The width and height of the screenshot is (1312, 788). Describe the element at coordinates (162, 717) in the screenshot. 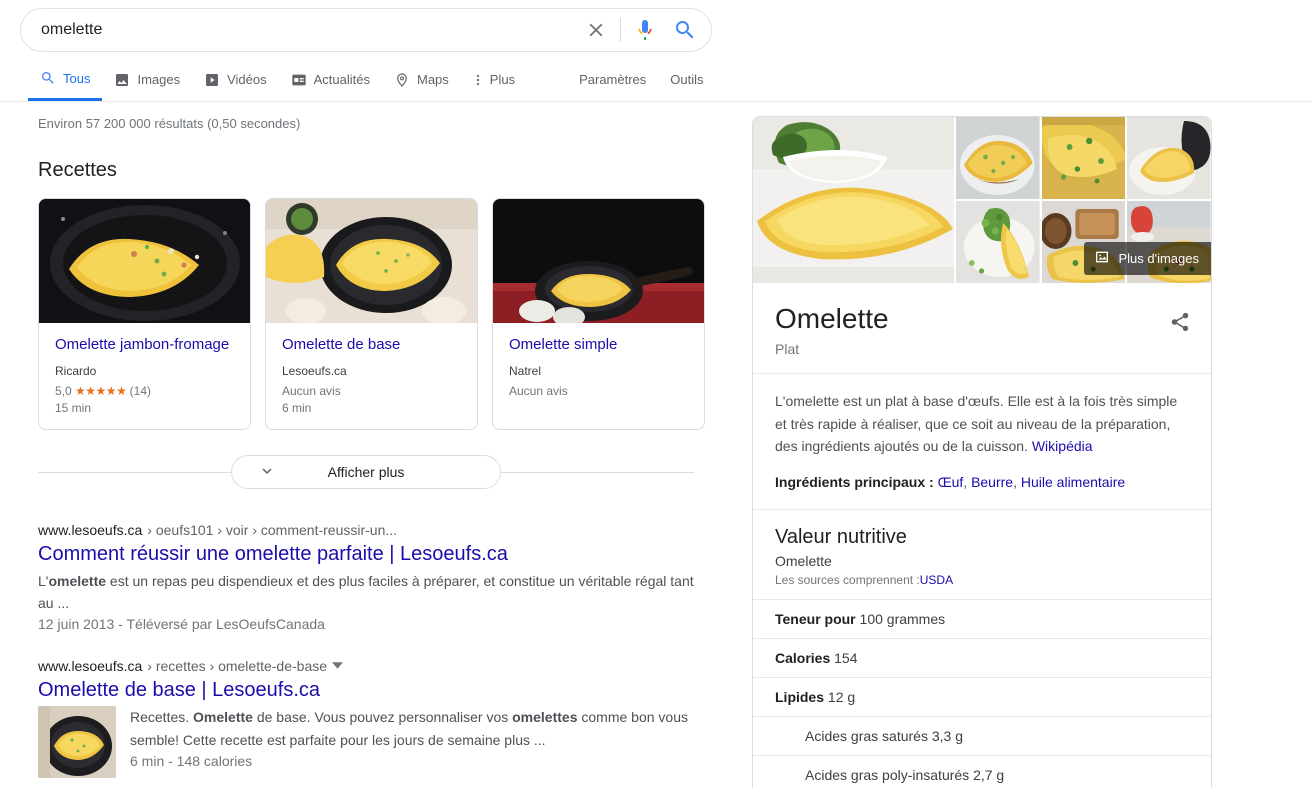

I see `snippet-part: Recettes.` at that location.